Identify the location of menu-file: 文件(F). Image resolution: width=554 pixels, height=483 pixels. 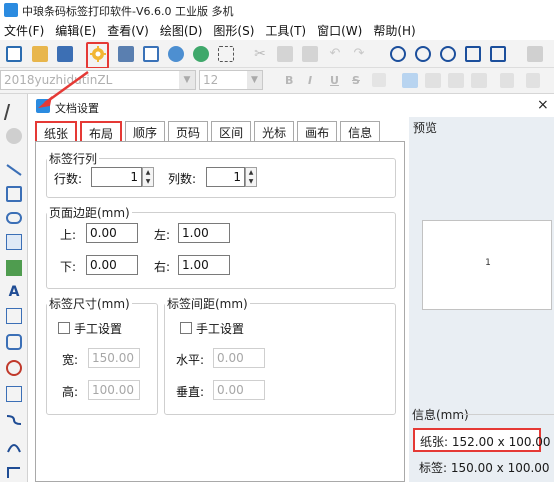
(24, 30).